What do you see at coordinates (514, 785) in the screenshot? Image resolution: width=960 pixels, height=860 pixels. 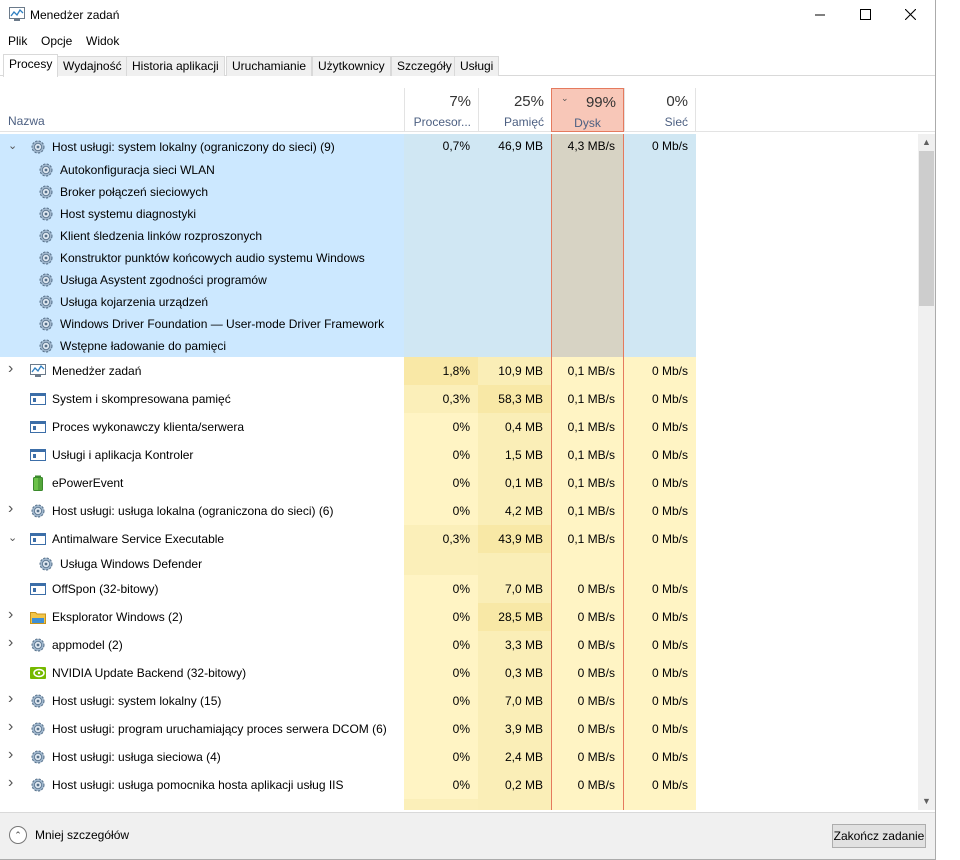 I see `mem-cell: 0,2 MB` at bounding box center [514, 785].